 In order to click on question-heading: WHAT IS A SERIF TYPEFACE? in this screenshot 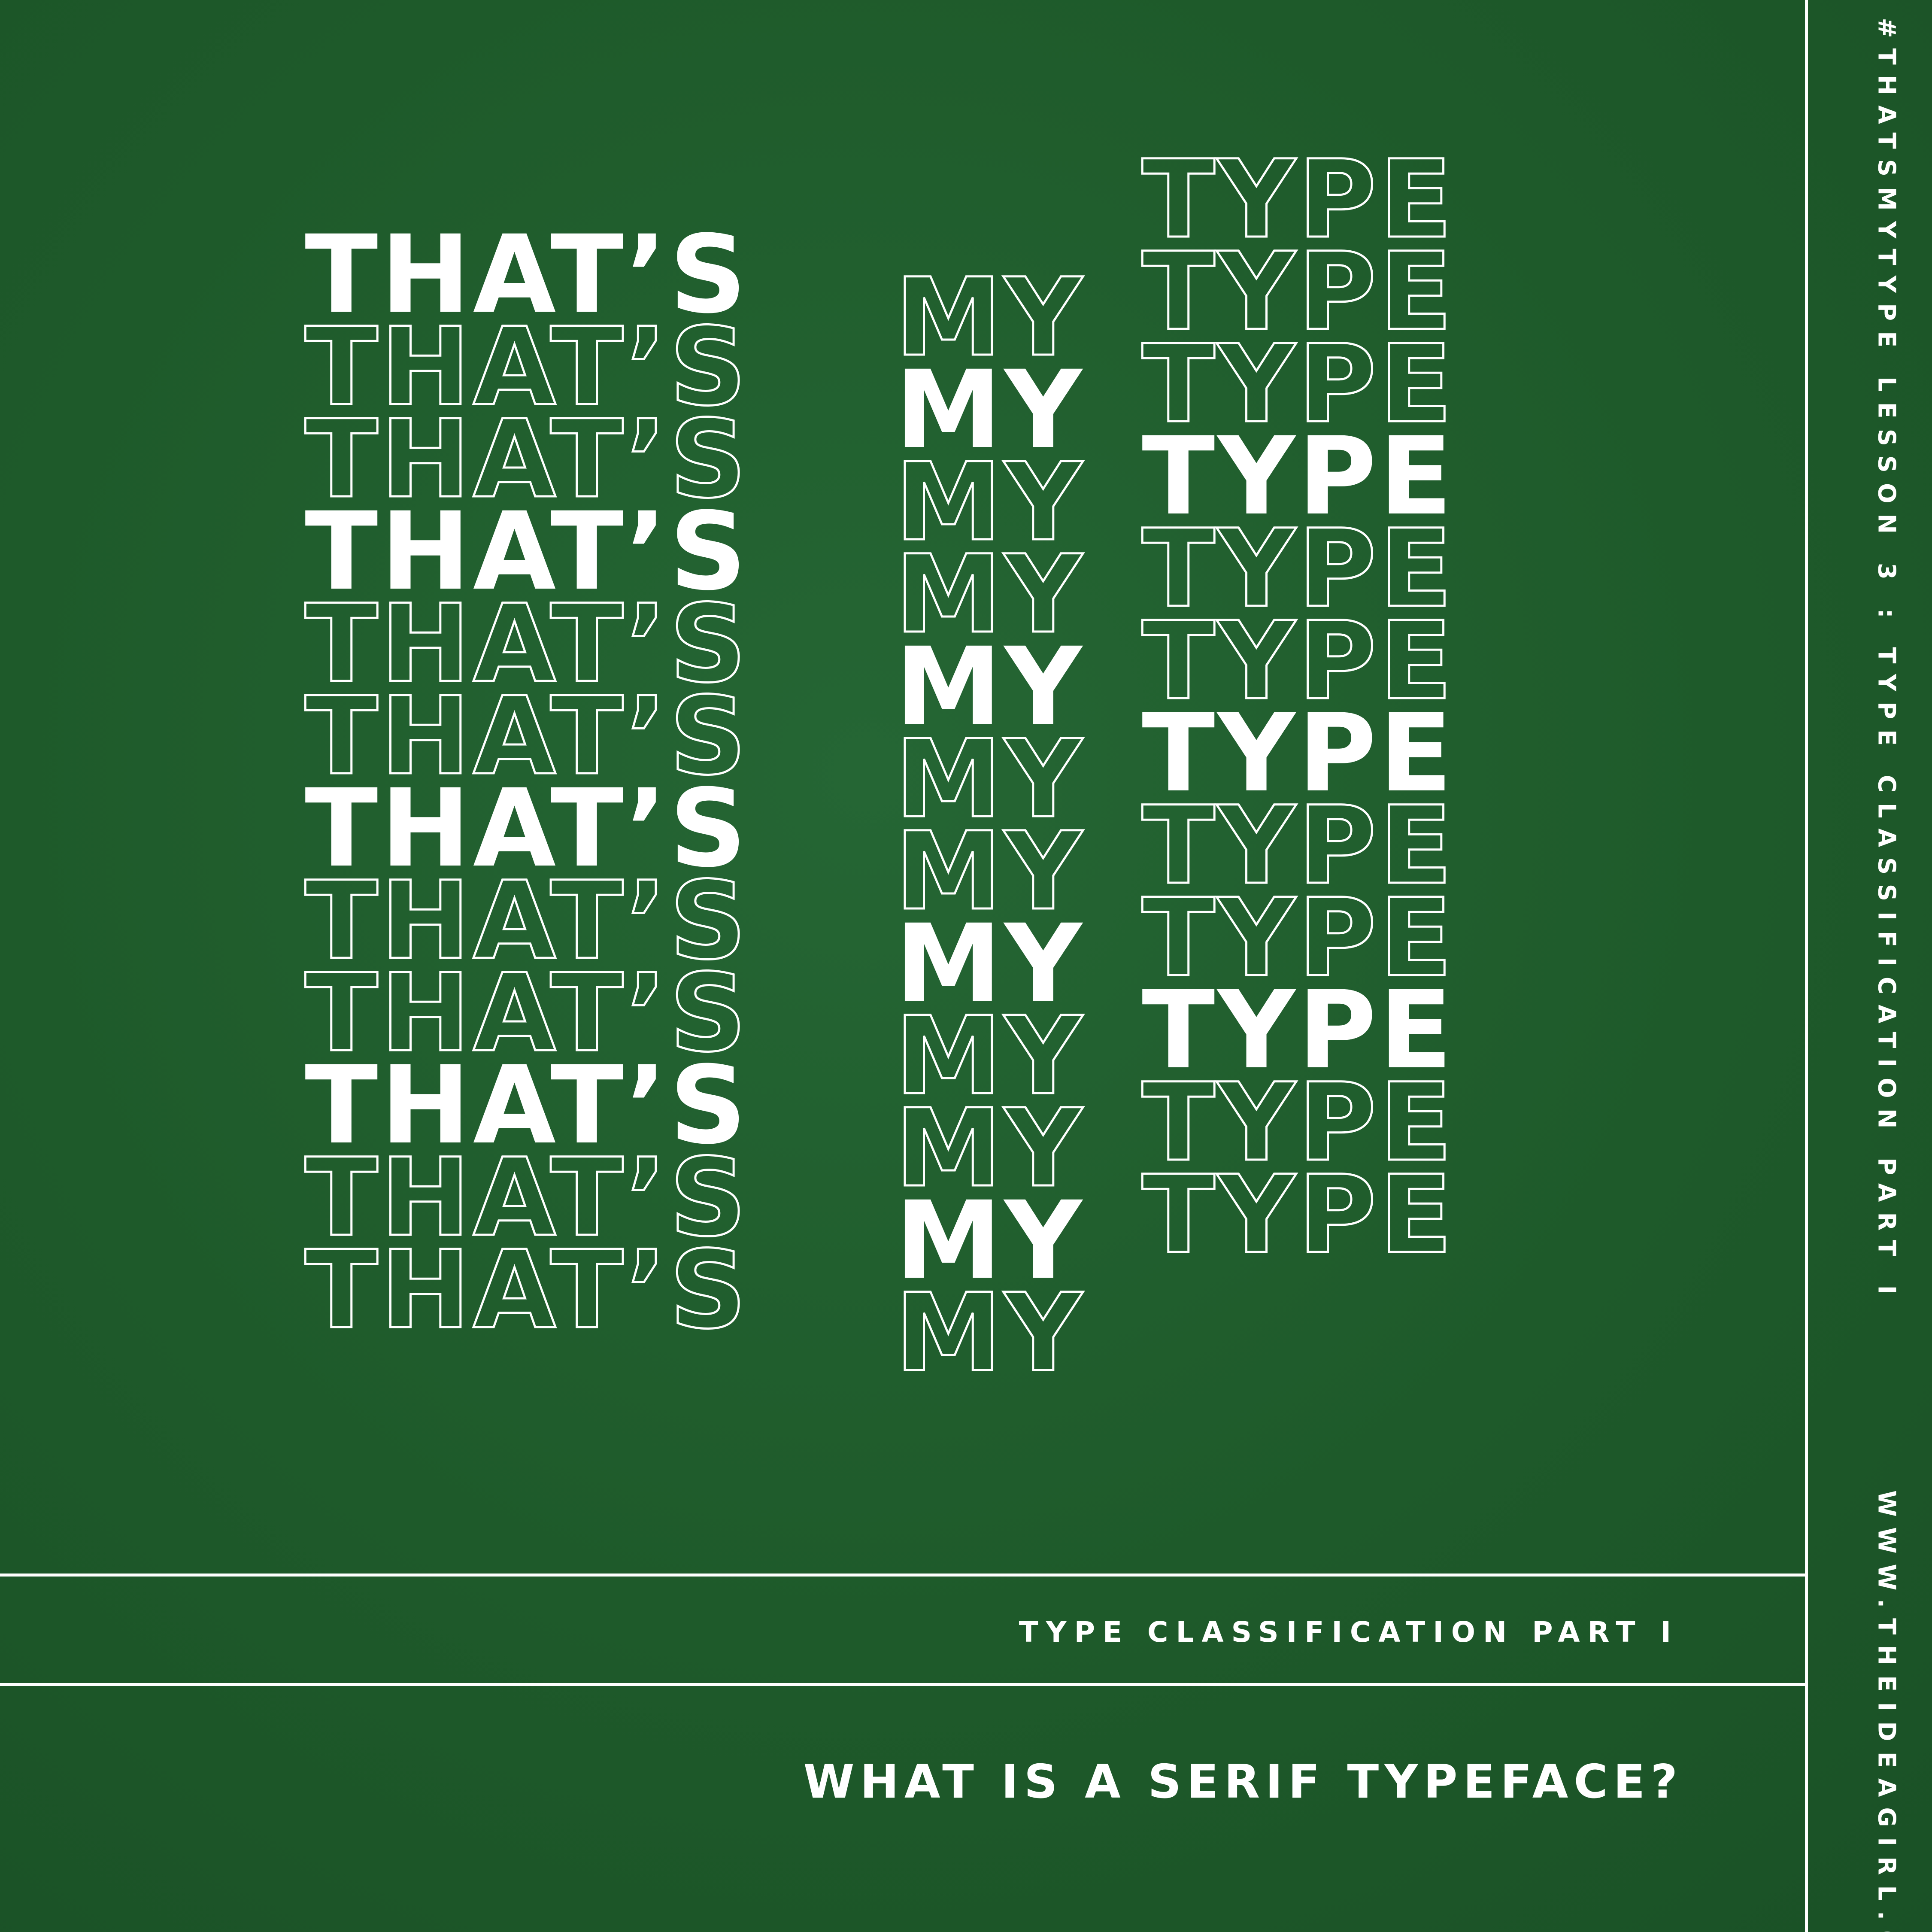, I will do `click(1243, 1782)`.